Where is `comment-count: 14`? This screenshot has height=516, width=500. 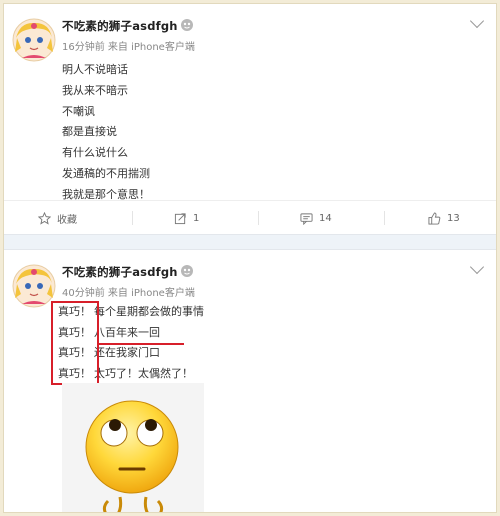
comment-count: 14 is located at coordinates (325, 218).